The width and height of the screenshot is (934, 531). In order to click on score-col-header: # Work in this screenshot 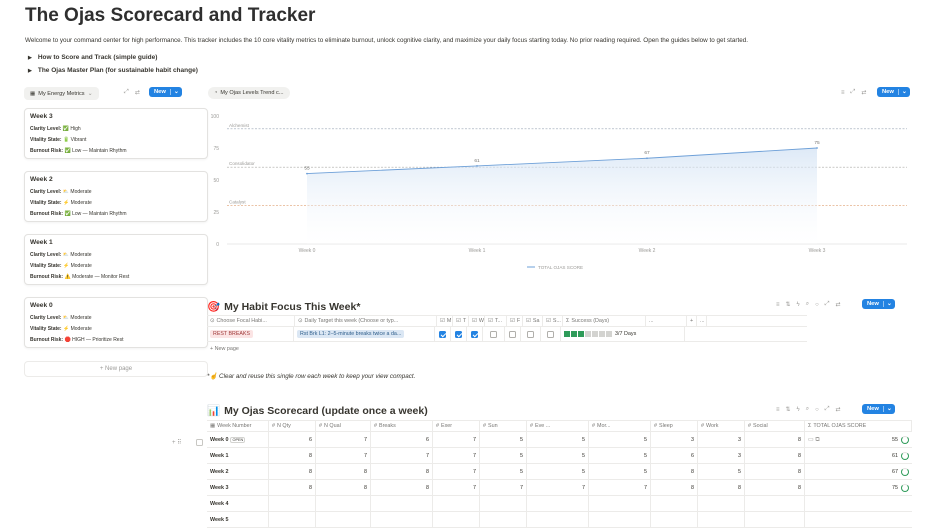, I will do `click(721, 426)`.